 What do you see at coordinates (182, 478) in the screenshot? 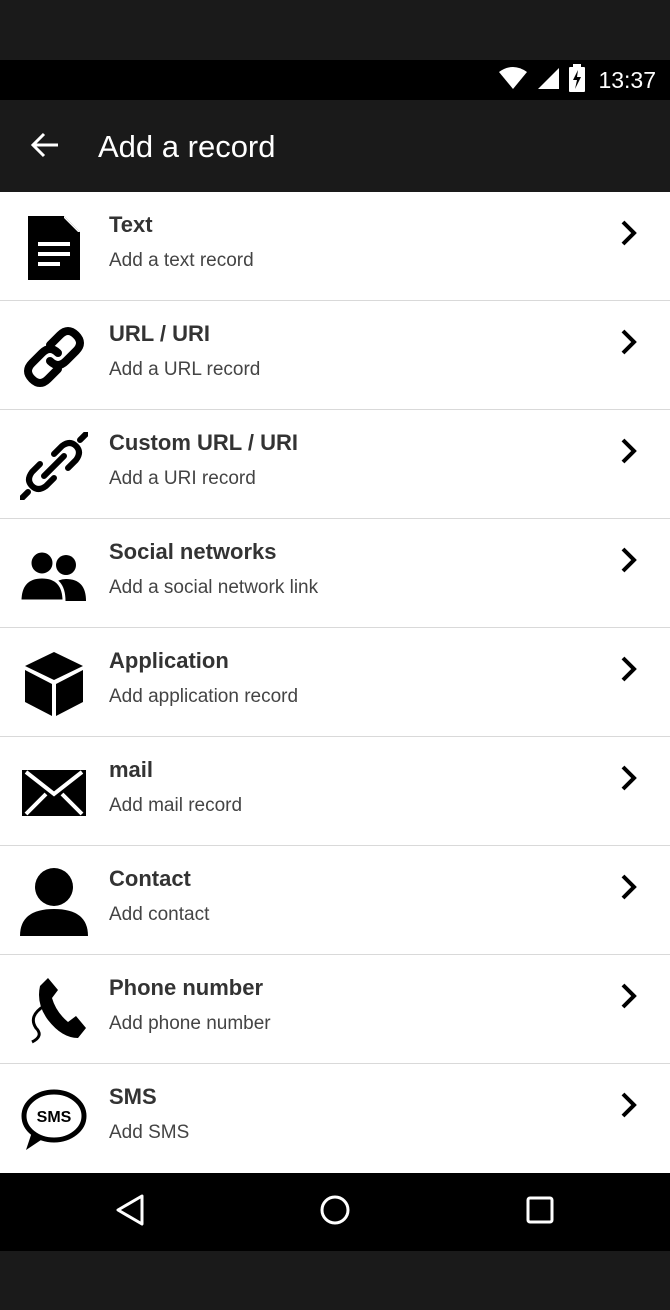
I see `record-item-subtitle: Add a URI record` at bounding box center [182, 478].